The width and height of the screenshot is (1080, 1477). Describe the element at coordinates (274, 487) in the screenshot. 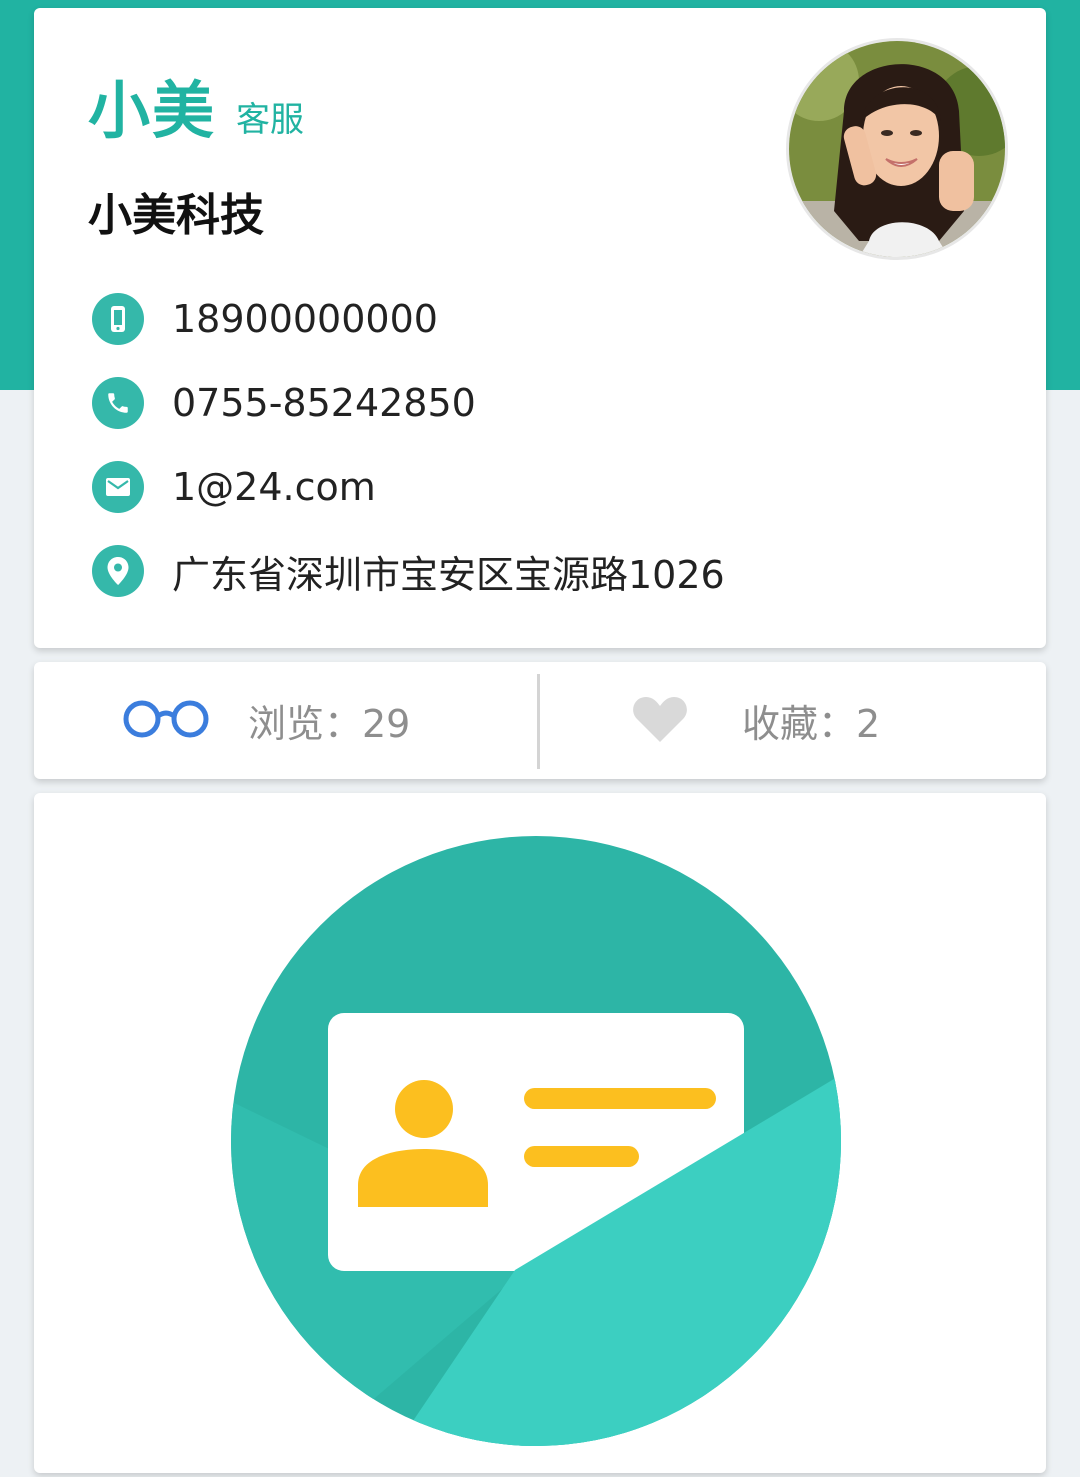

I see `email-address: 1@24.com` at that location.